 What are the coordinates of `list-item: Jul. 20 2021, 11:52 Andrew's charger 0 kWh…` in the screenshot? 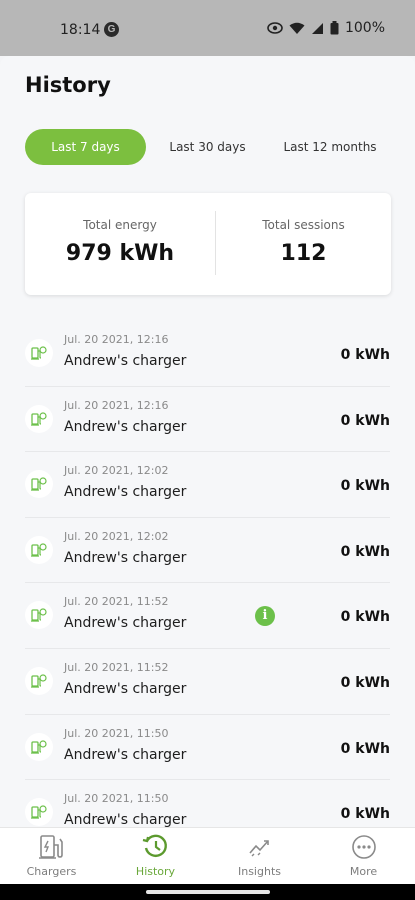 It's located at (207, 616).